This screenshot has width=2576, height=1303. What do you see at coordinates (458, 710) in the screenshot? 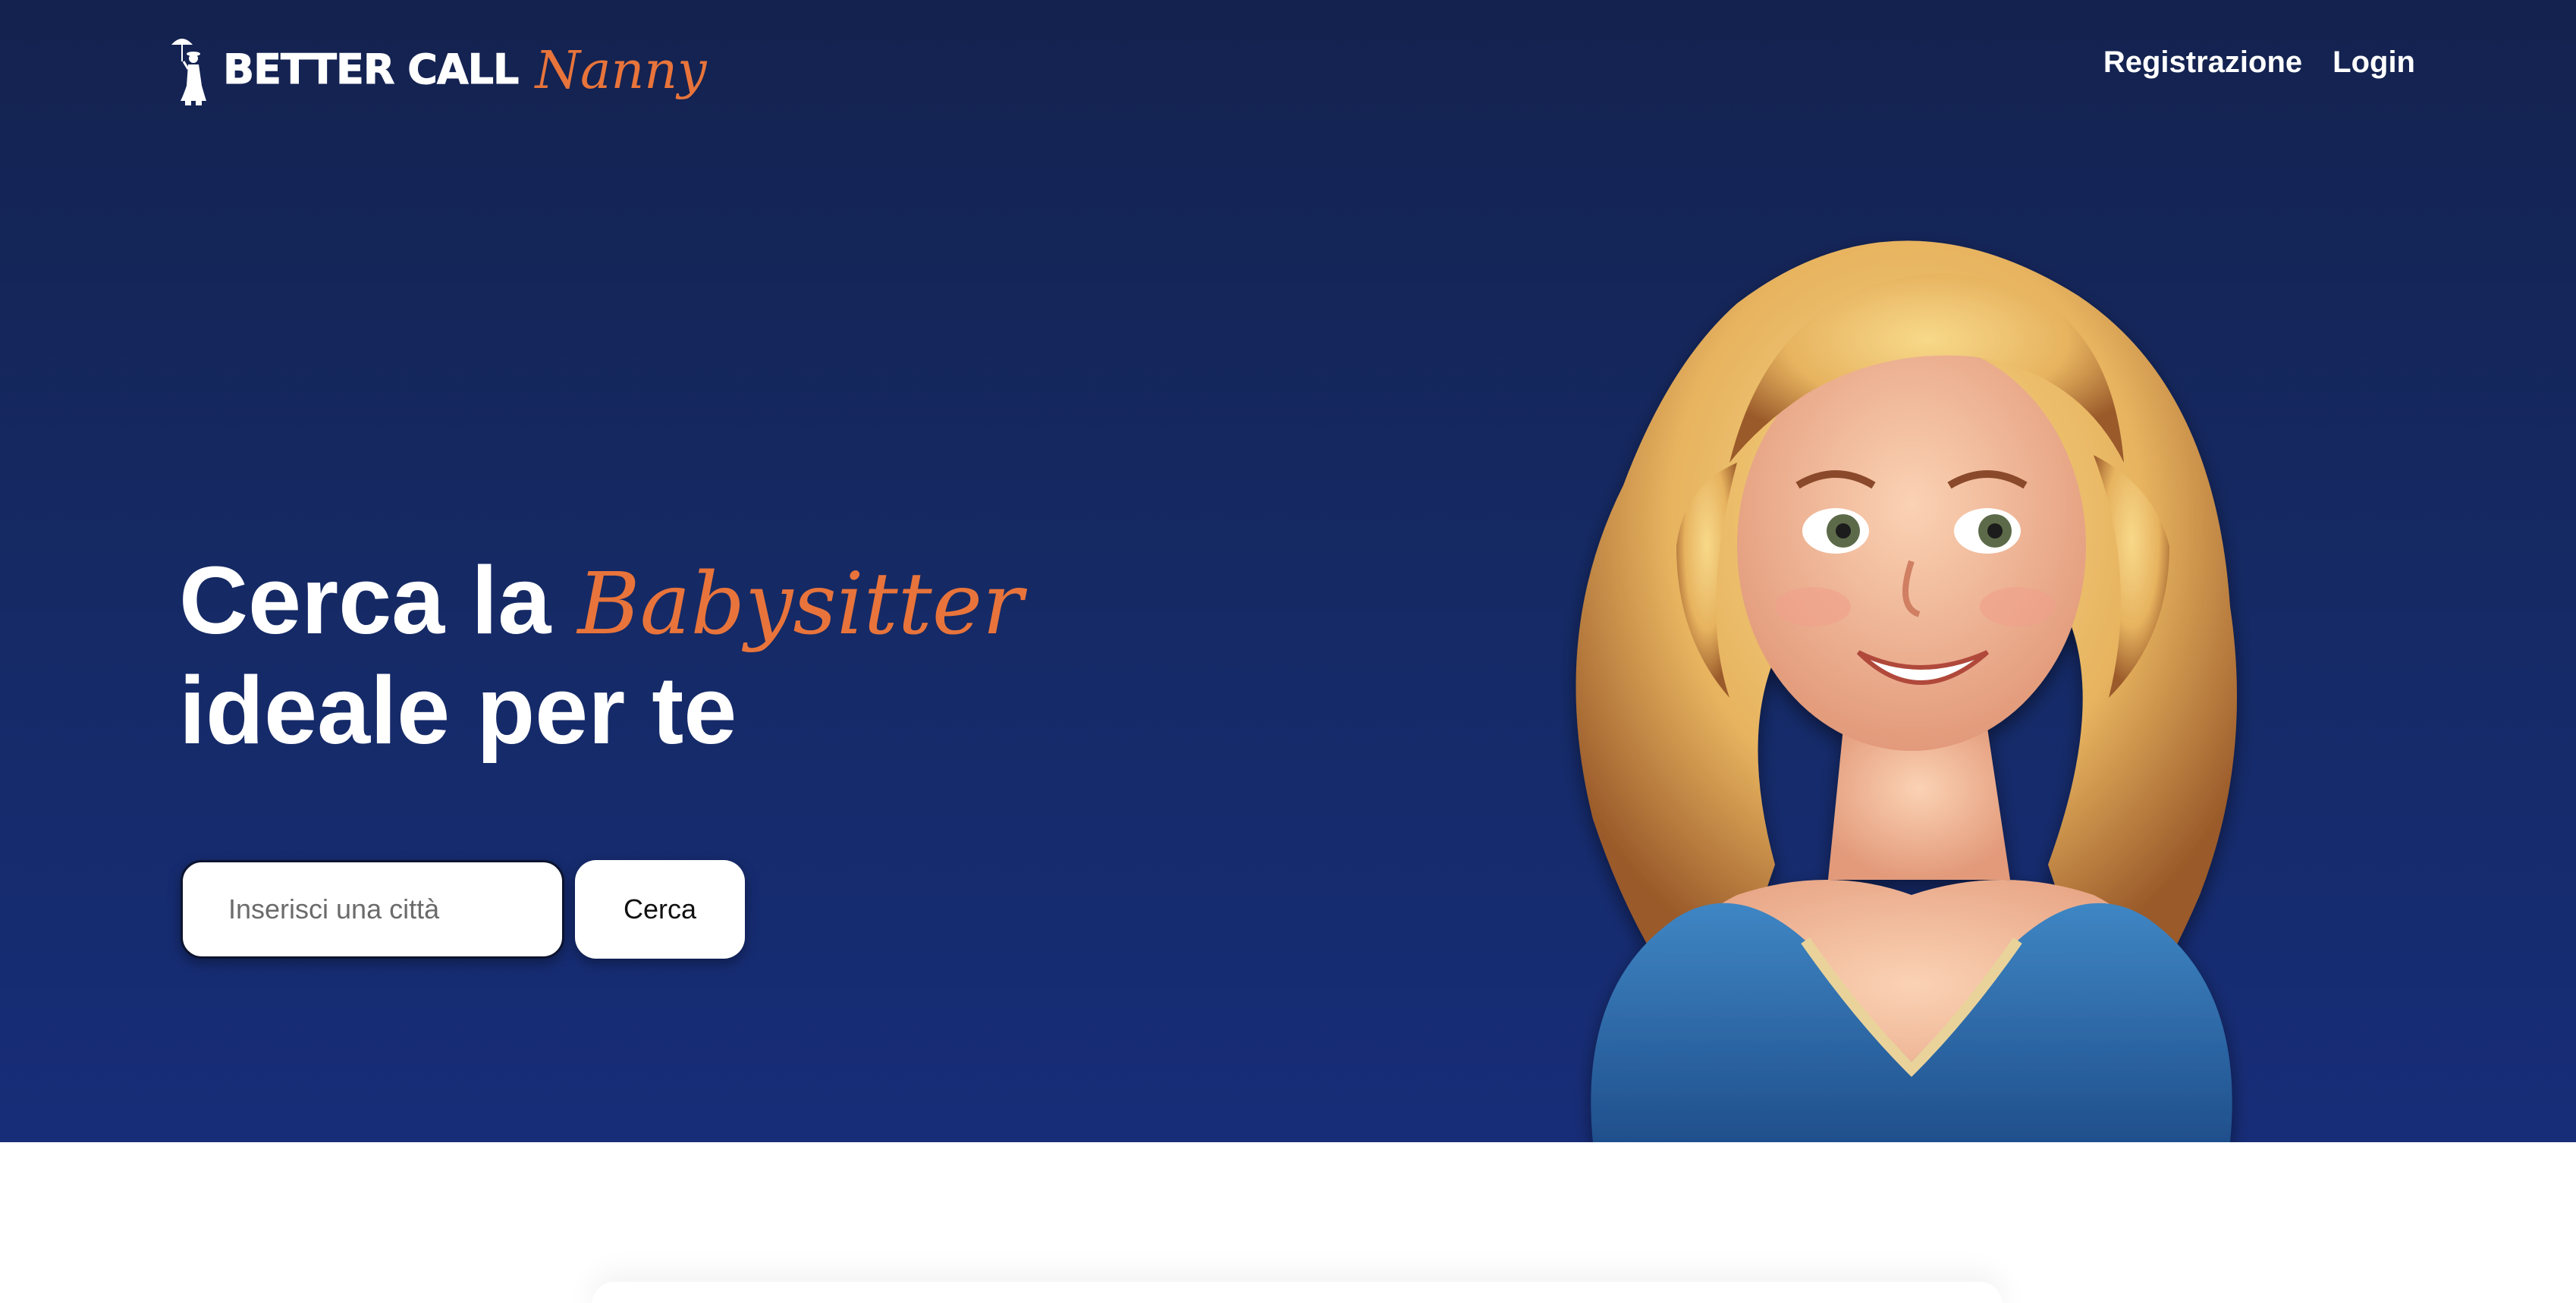
I see `headline-line2: ideale per te` at bounding box center [458, 710].